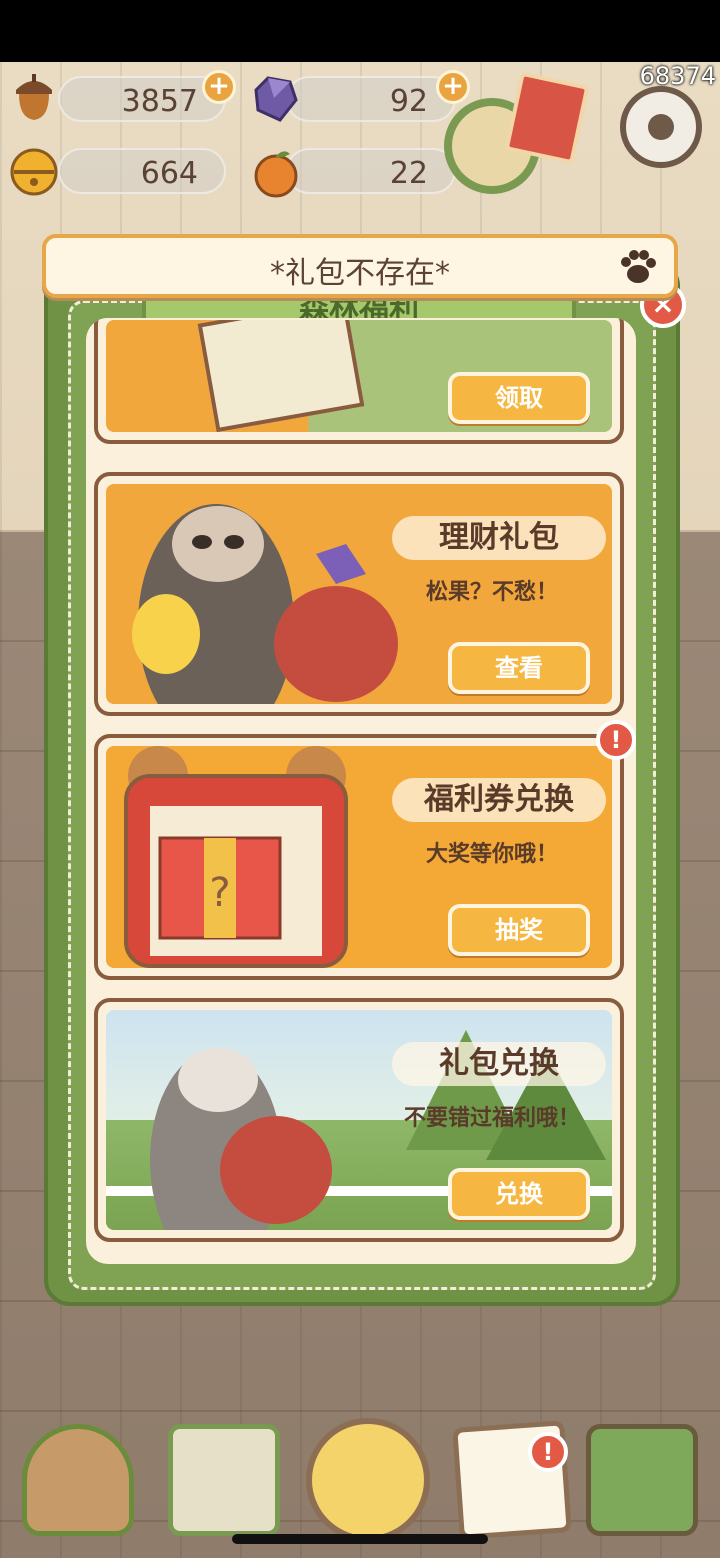 The width and height of the screenshot is (720, 1558). Describe the element at coordinates (499, 538) in the screenshot. I see `finance-pack-label: 理财礼包` at that location.